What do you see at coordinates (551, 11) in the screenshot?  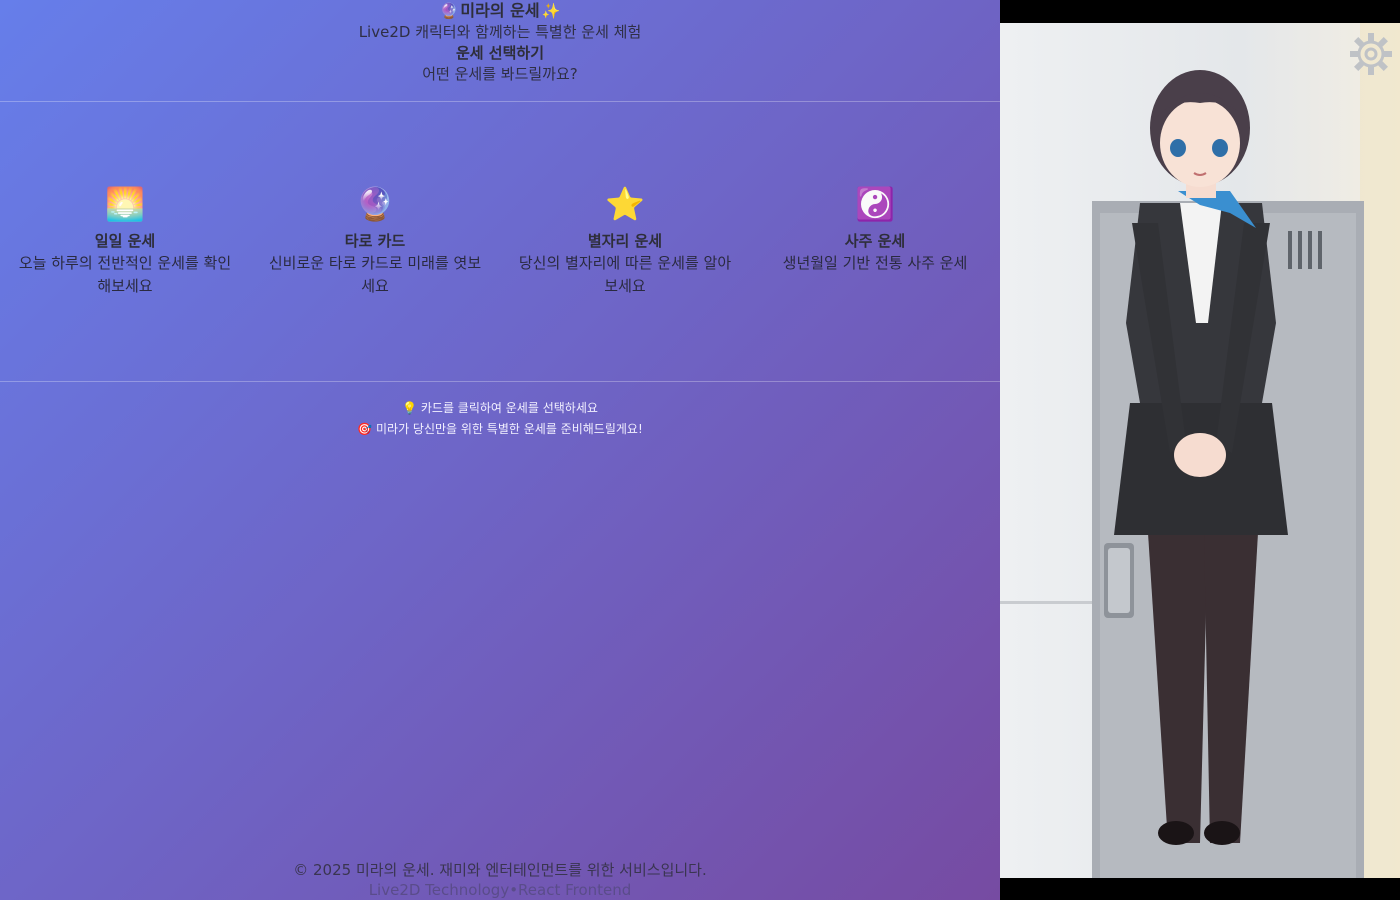 I see `sparkles-icon: ✨` at bounding box center [551, 11].